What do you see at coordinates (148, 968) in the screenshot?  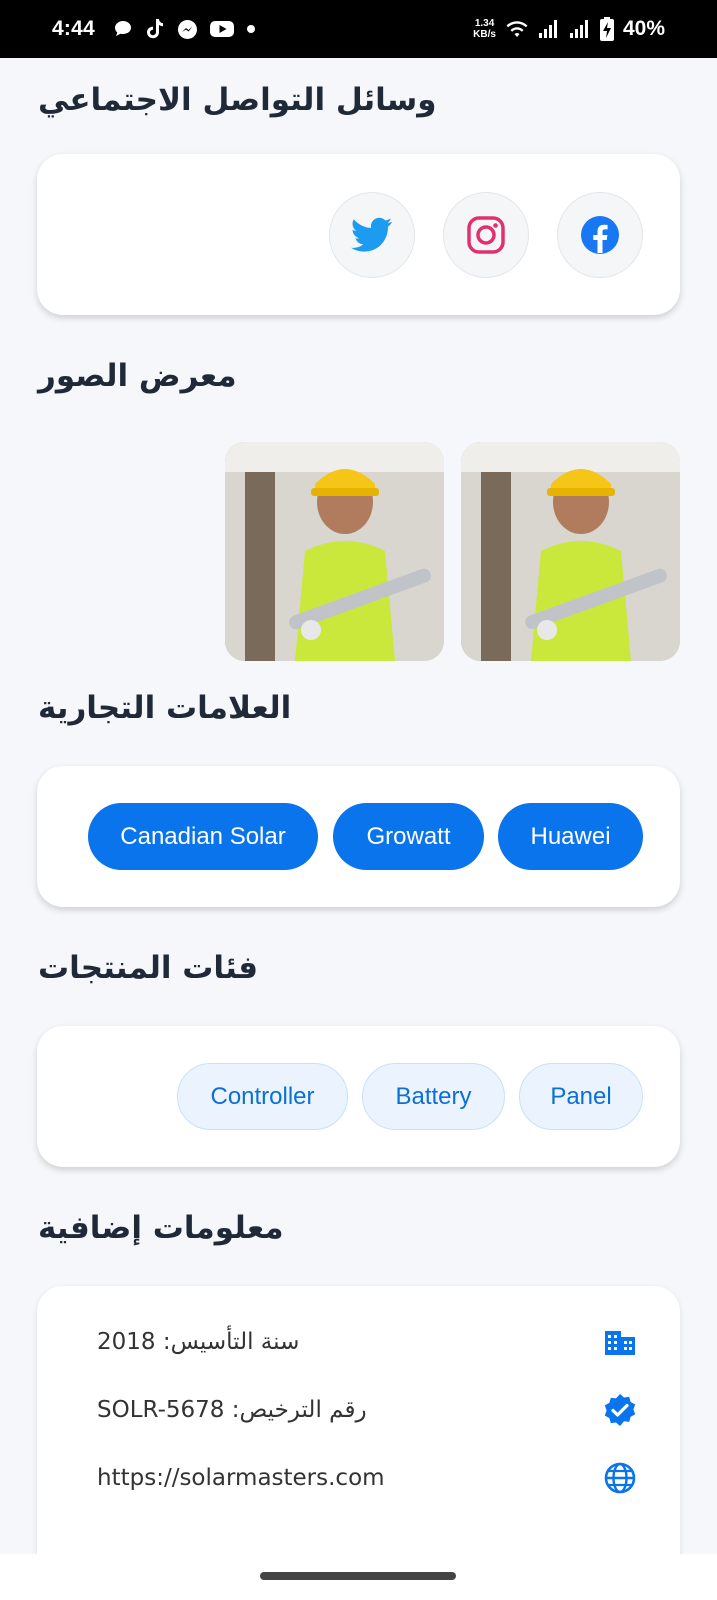 I see `categories-section-title: فئات المنتجات` at bounding box center [148, 968].